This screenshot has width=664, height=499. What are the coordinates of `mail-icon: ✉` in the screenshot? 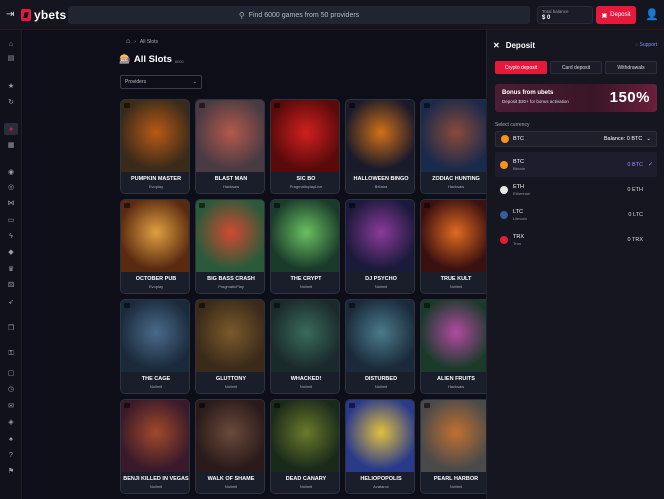 It's located at (11, 406).